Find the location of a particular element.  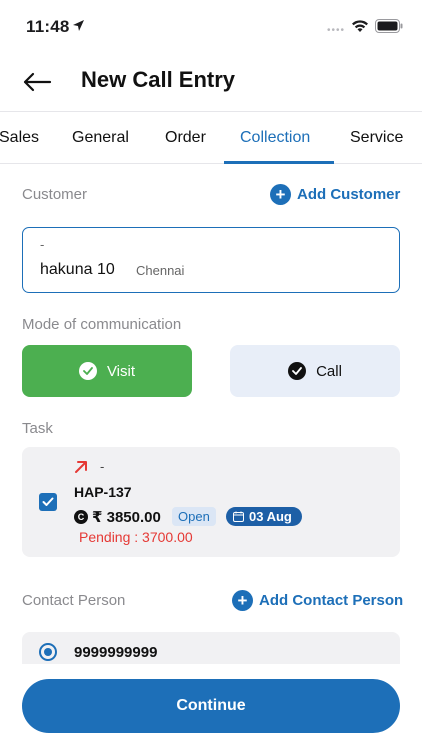

bottom-bar: Continue is located at coordinates (211, 707).